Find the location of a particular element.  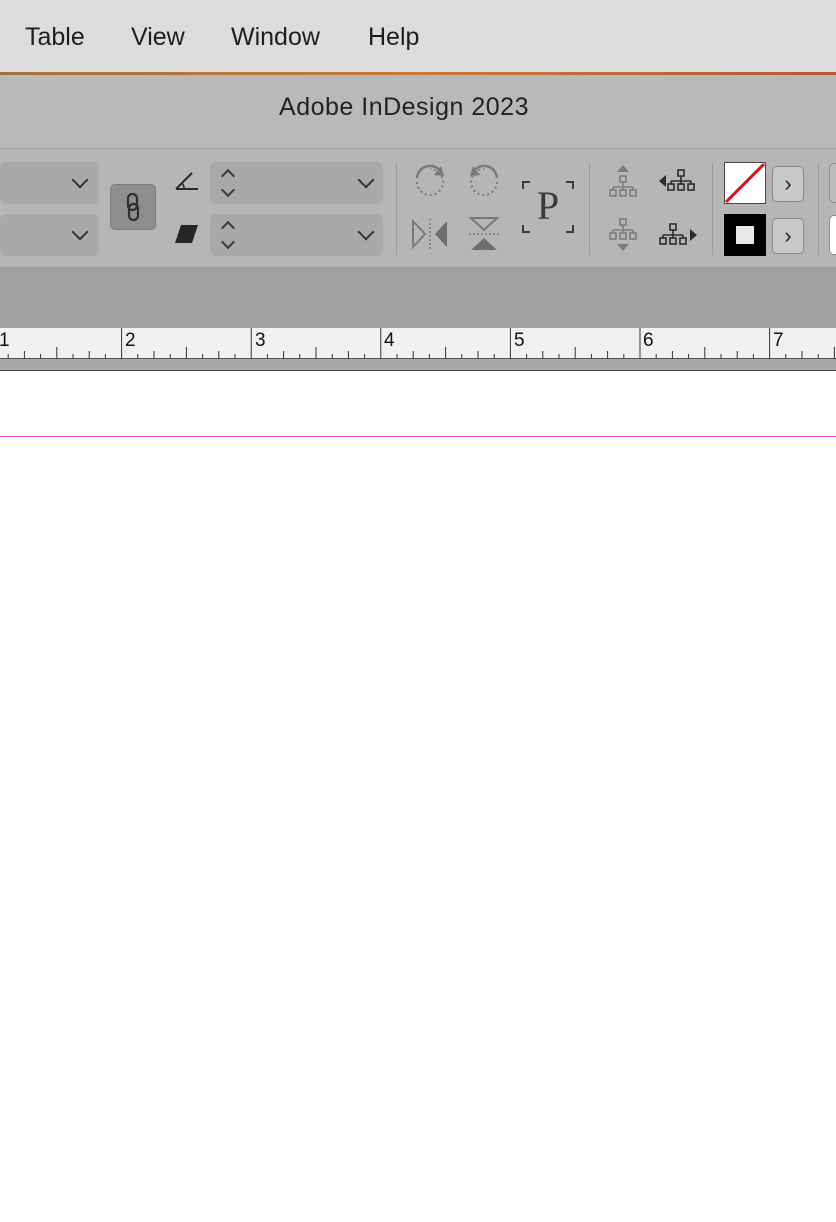

fill-menu-button: › is located at coordinates (788, 184).